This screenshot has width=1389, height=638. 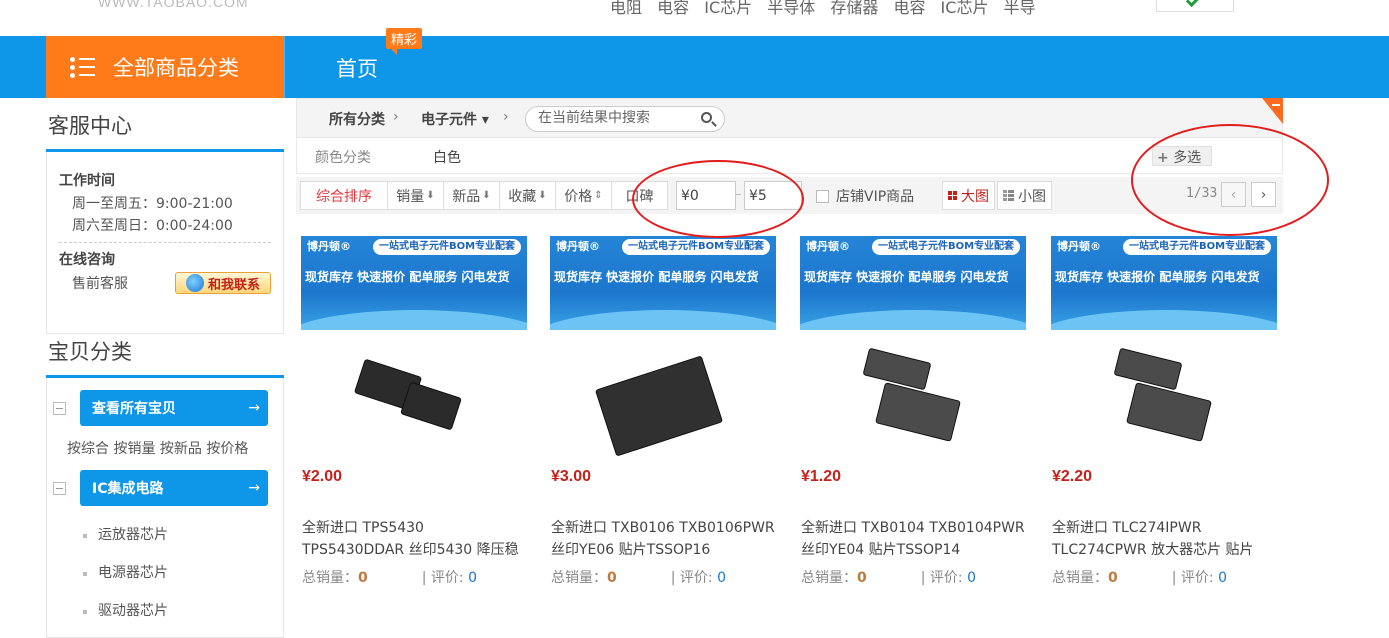 I want to click on product-title: 全新进口 TLC274IPWR TLC274CPWR 放大器芯片 贴片, so click(x=1165, y=539).